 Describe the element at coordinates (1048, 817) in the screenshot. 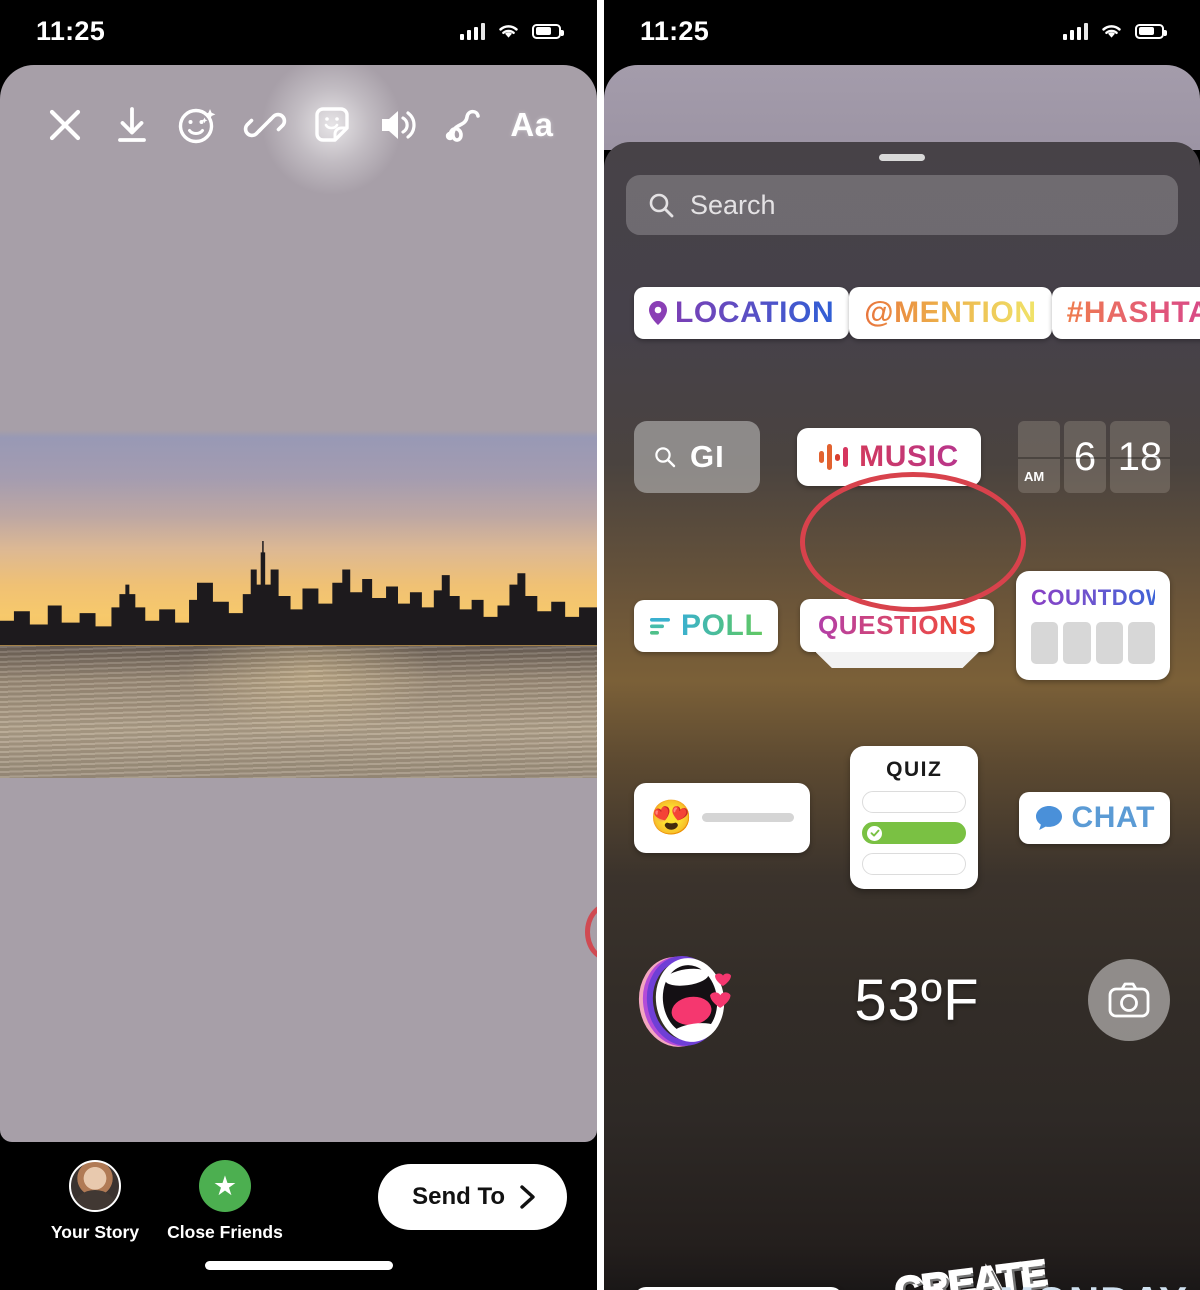

I see `chat-bubble-icon` at that location.